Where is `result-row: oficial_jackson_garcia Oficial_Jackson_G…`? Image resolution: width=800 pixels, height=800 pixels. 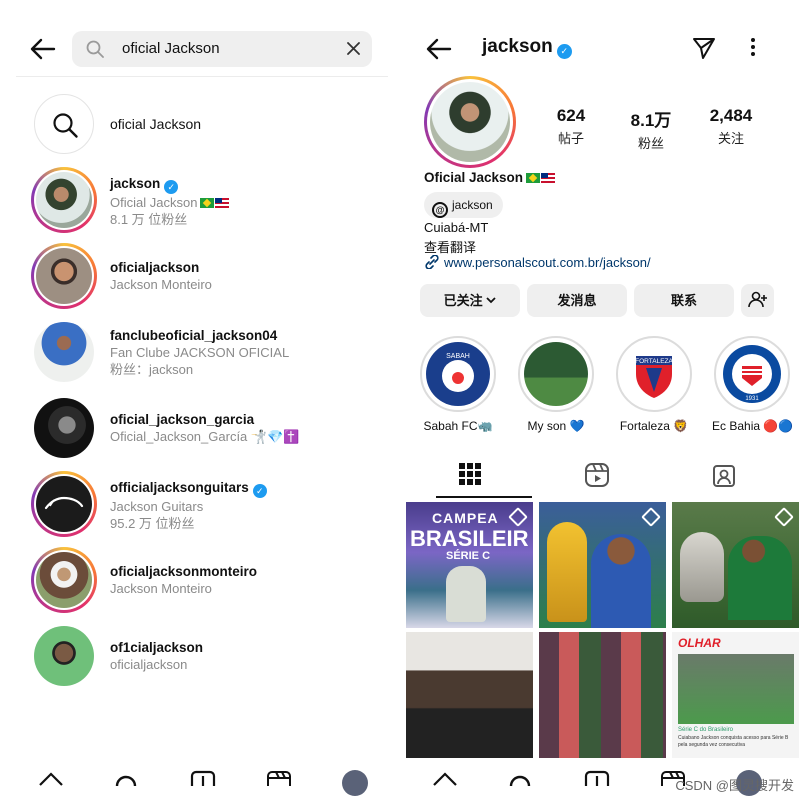
result-row: oficial_jackson_garcia Oficial_Jackson_G… is located at coordinates (197, 428).